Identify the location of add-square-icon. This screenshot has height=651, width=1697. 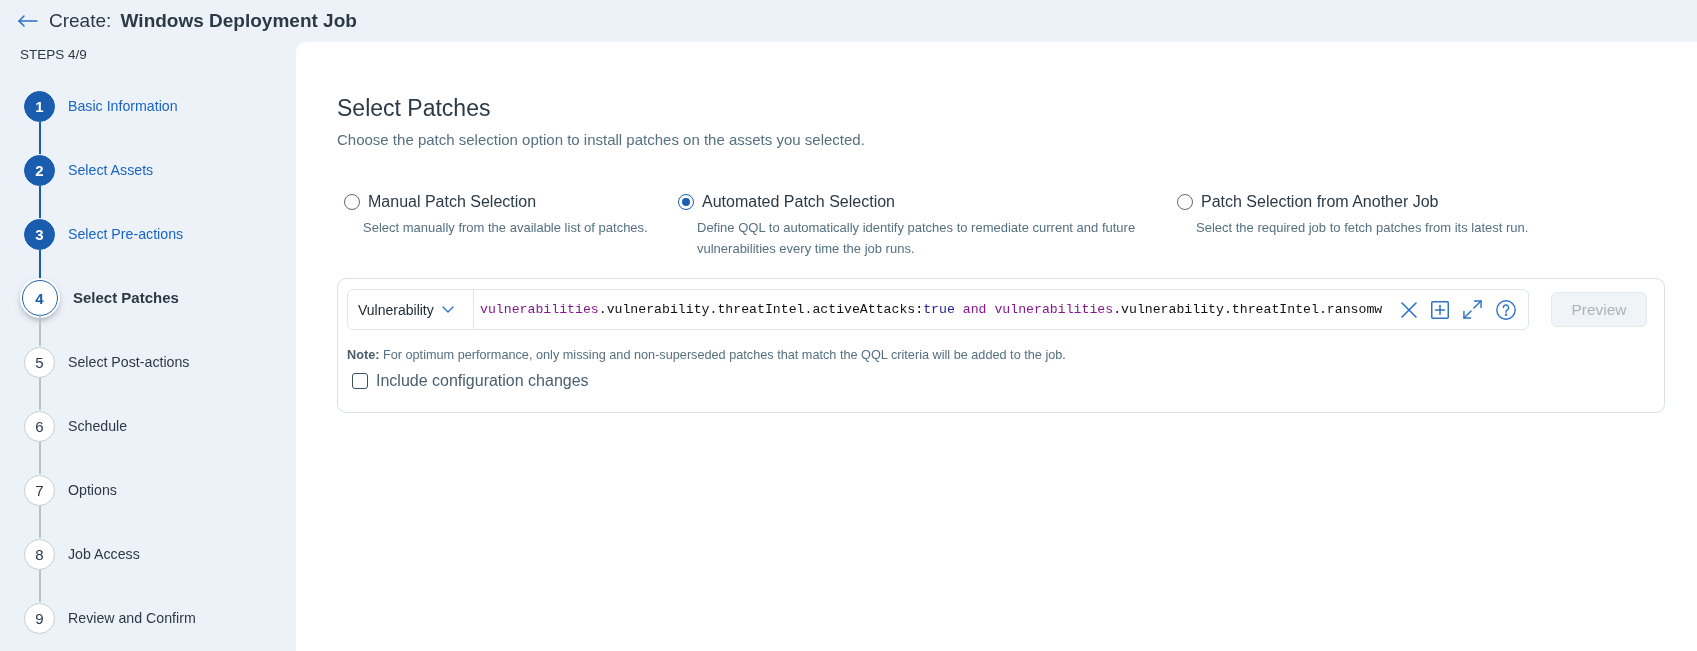
(1440, 309).